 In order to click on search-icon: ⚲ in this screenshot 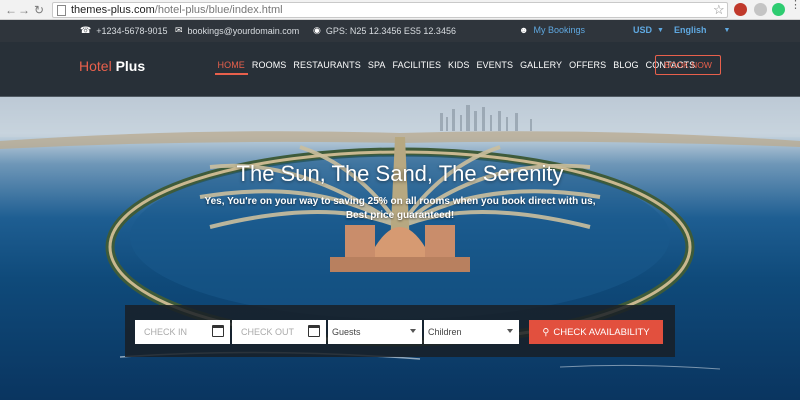, I will do `click(546, 332)`.